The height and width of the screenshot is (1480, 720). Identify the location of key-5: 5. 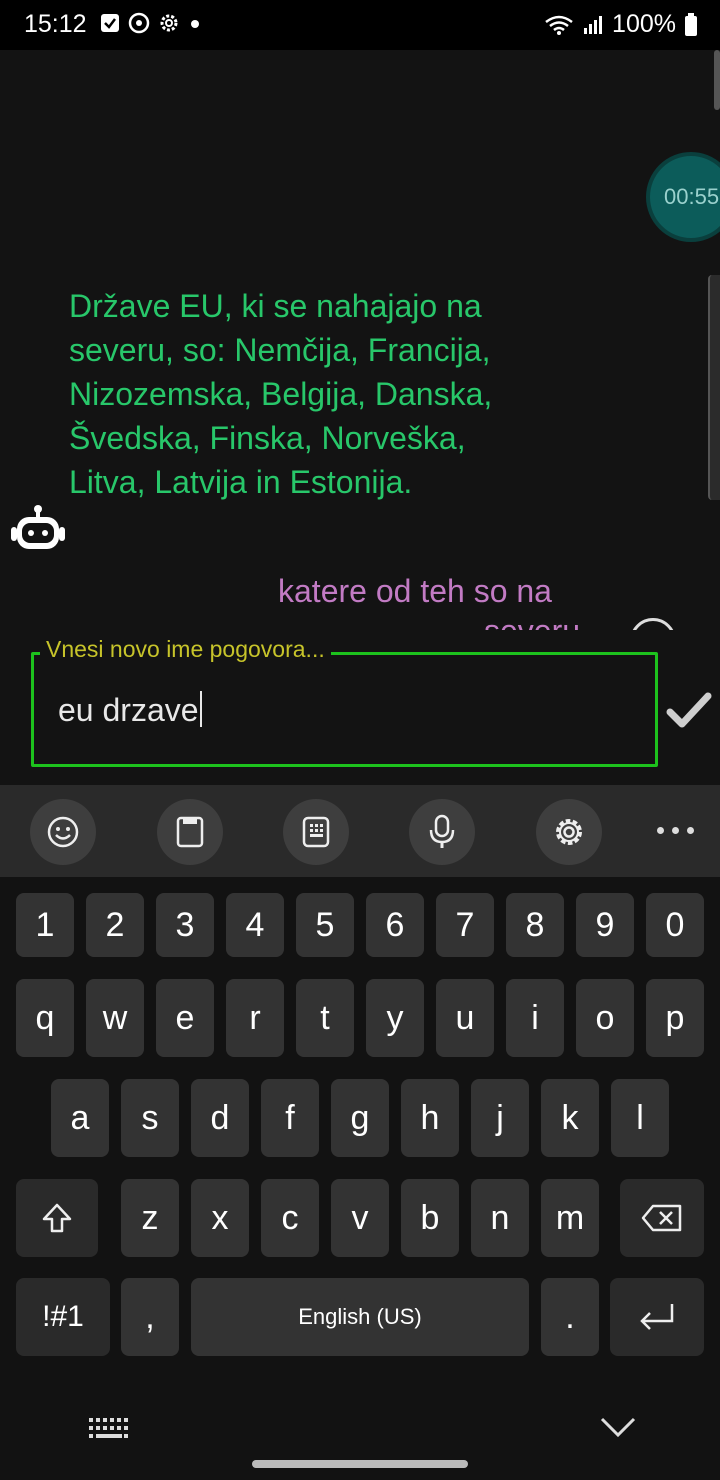
(325, 925).